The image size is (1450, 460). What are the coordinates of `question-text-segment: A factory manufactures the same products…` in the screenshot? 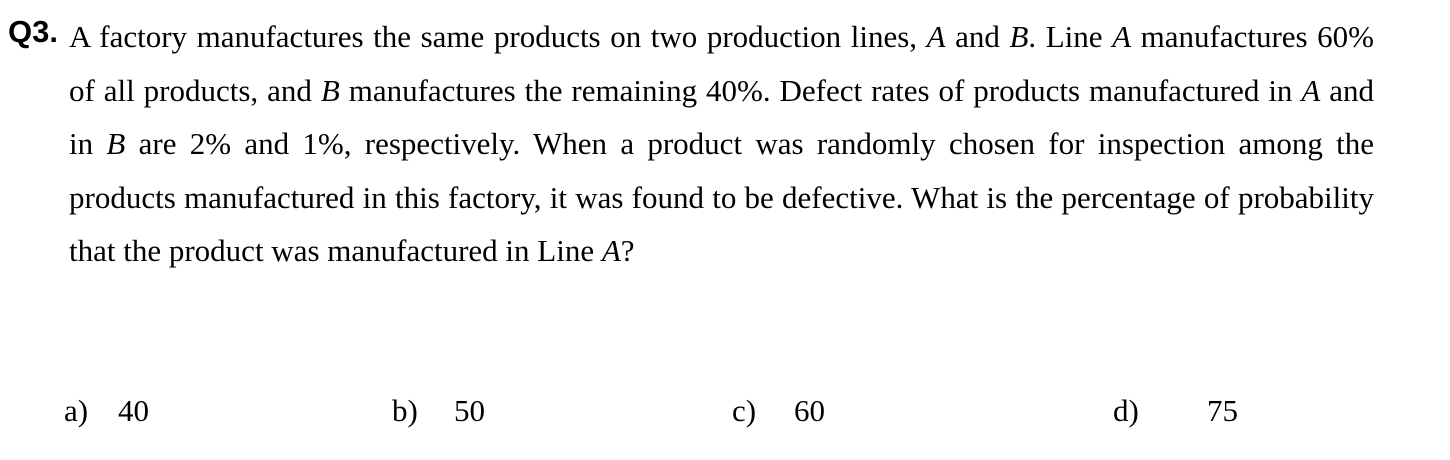 It's located at (498, 36).